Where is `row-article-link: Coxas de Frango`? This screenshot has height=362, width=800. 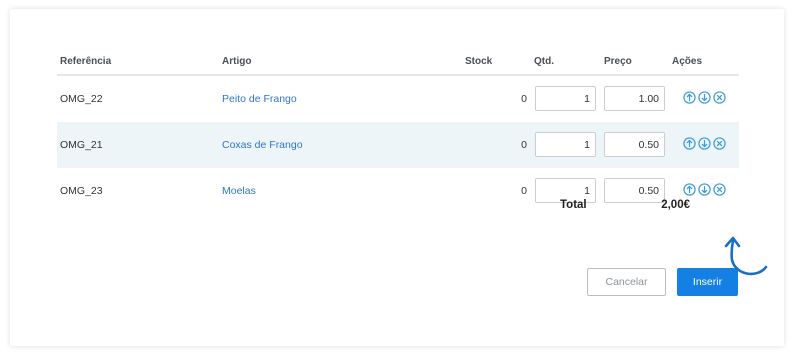 row-article-link: Coxas de Frango is located at coordinates (262, 145).